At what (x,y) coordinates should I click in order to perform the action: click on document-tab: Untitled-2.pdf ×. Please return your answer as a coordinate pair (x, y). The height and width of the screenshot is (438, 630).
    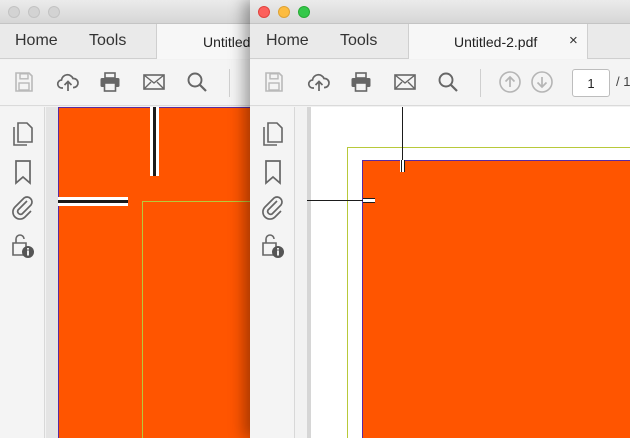
    Looking at the image, I should click on (498, 41).